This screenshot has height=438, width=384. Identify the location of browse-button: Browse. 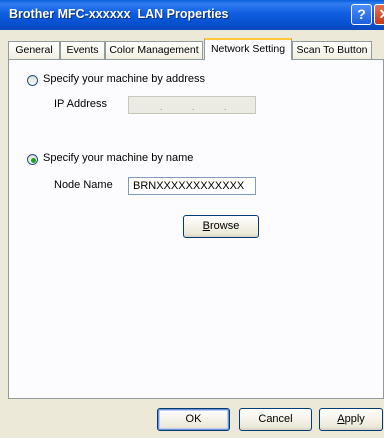
(221, 226).